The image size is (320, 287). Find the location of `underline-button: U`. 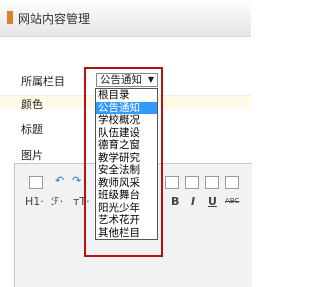

underline-button: U is located at coordinates (212, 201).